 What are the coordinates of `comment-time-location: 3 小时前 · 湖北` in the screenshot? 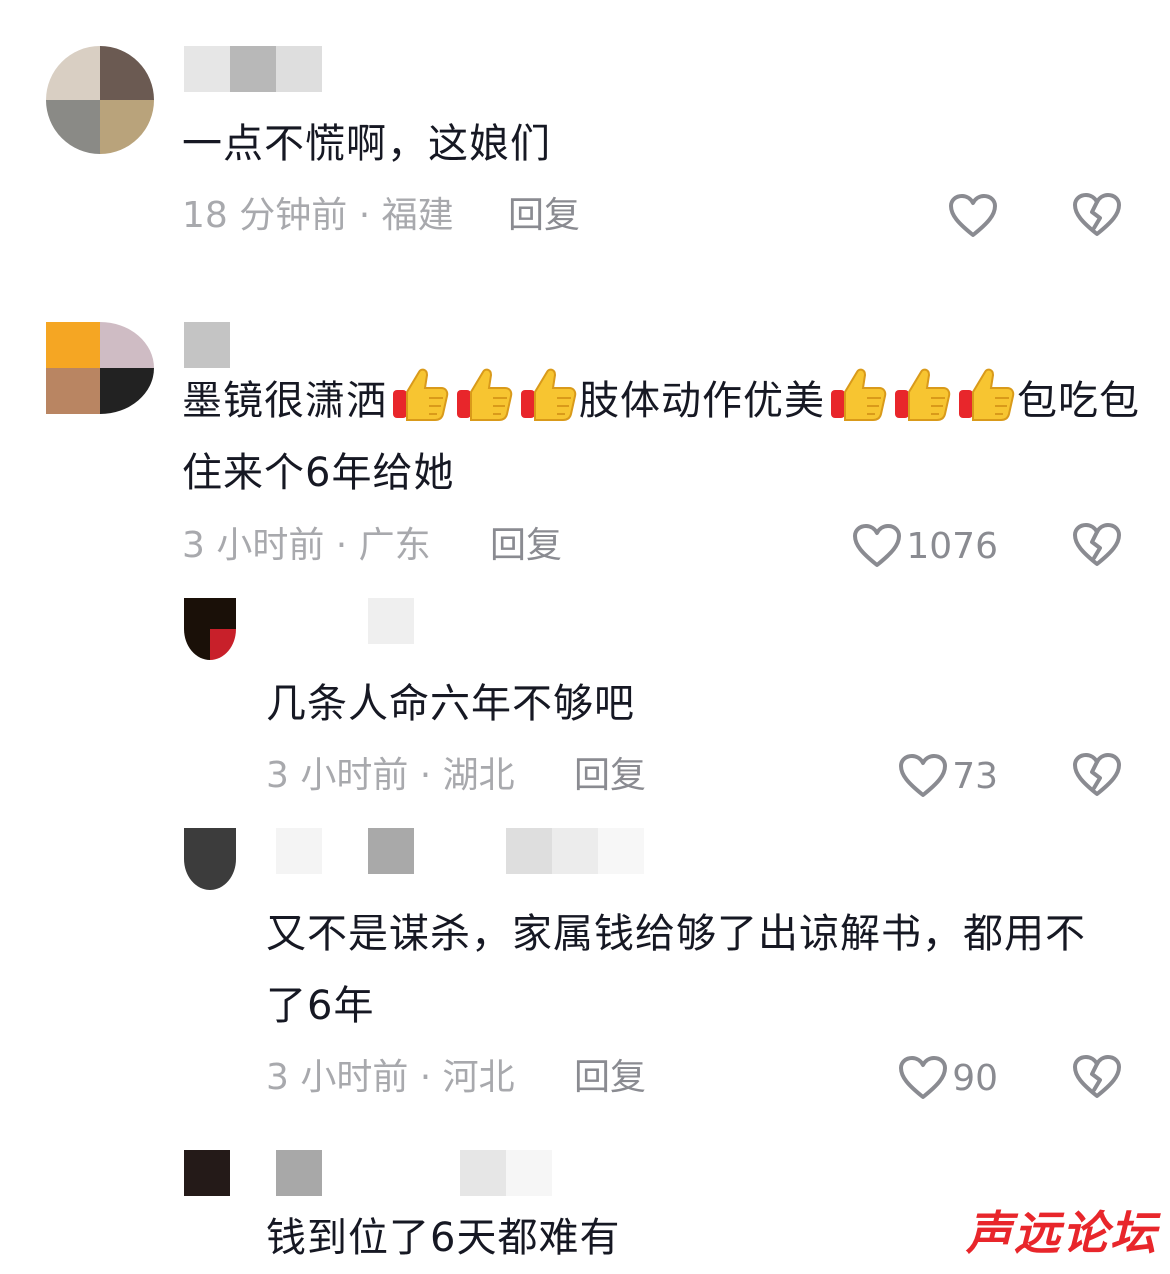 It's located at (390, 775).